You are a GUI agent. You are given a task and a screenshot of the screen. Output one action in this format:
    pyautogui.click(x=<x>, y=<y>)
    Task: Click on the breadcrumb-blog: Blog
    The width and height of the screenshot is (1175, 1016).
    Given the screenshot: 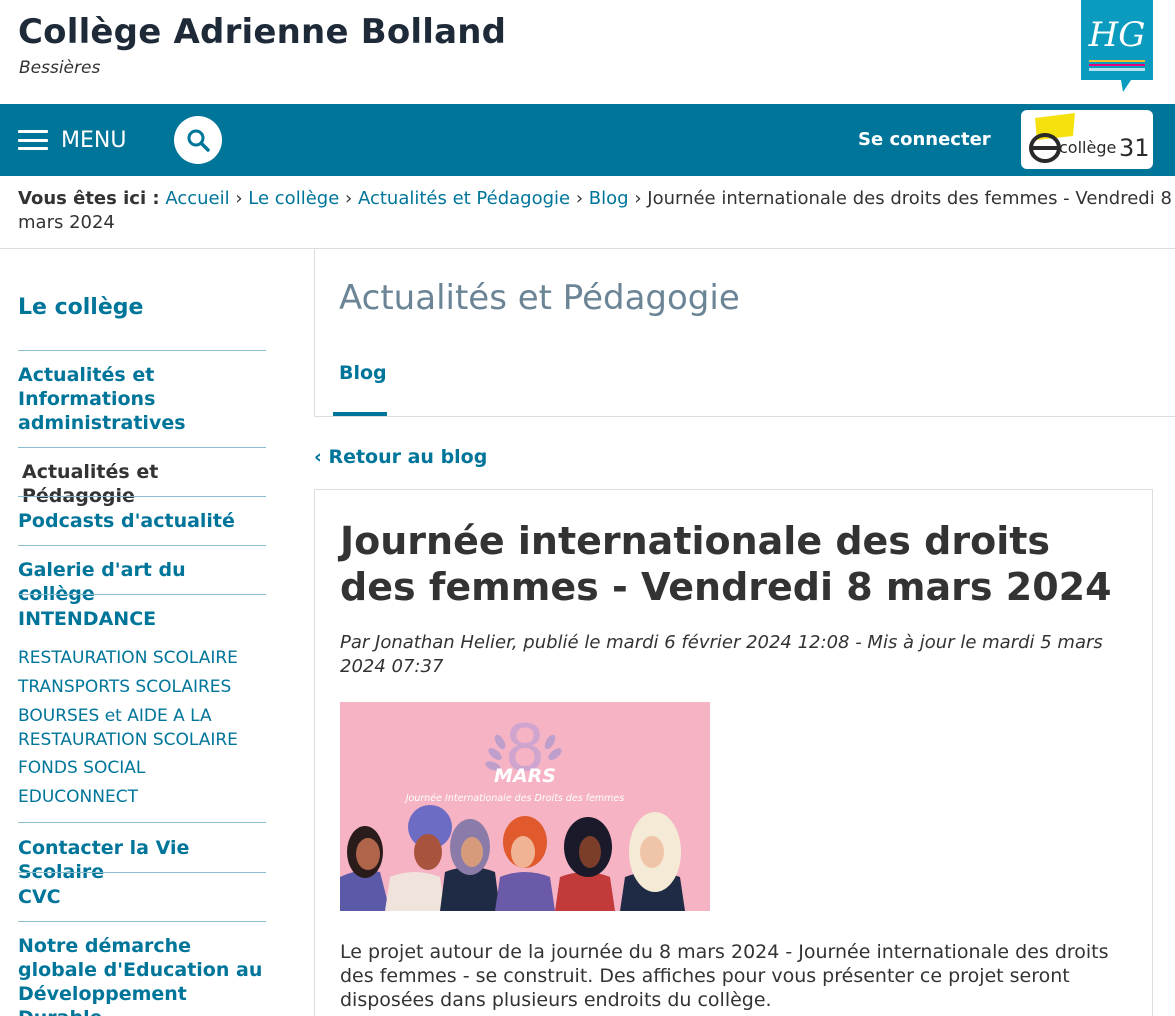 What is the action you would take?
    pyautogui.click(x=609, y=198)
    